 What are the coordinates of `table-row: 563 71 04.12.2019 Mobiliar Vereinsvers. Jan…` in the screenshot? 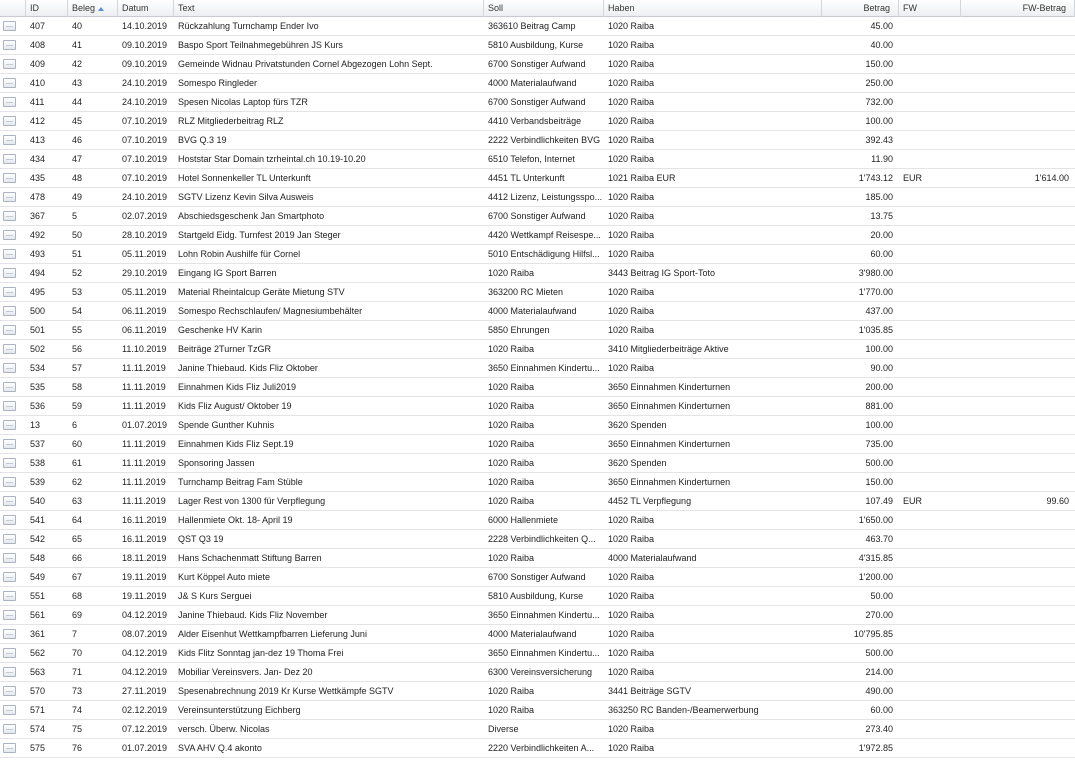 It's located at (537, 672).